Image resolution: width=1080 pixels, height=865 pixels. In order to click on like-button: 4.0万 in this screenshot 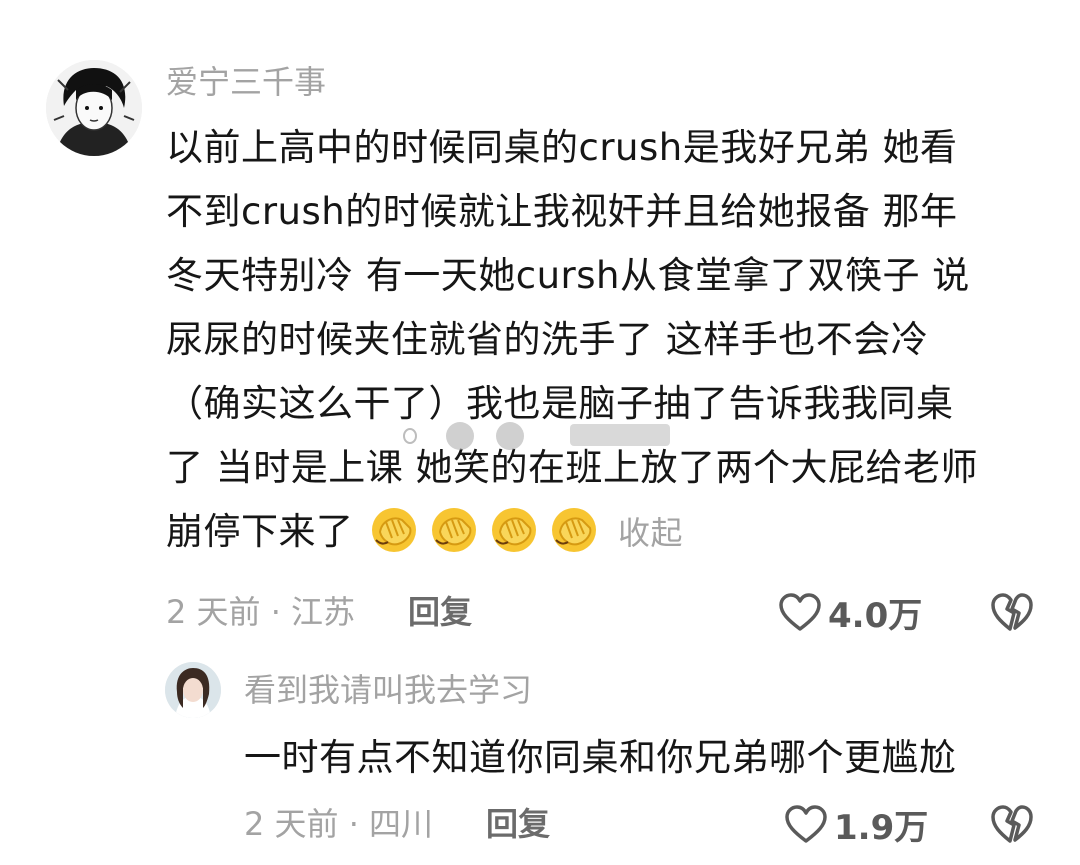, I will do `click(850, 612)`.